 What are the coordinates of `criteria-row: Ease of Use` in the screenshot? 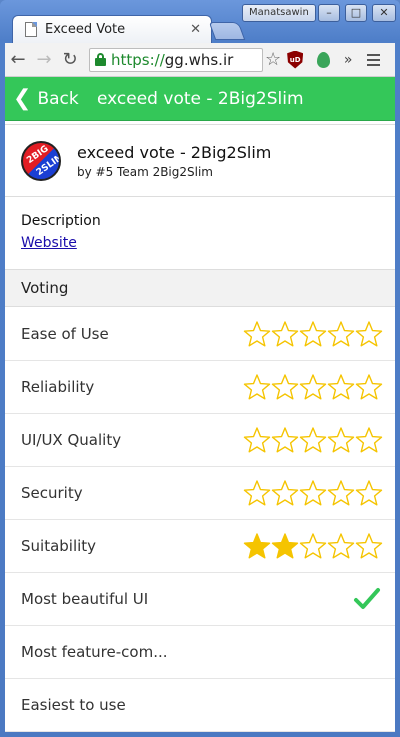 It's located at (200, 334).